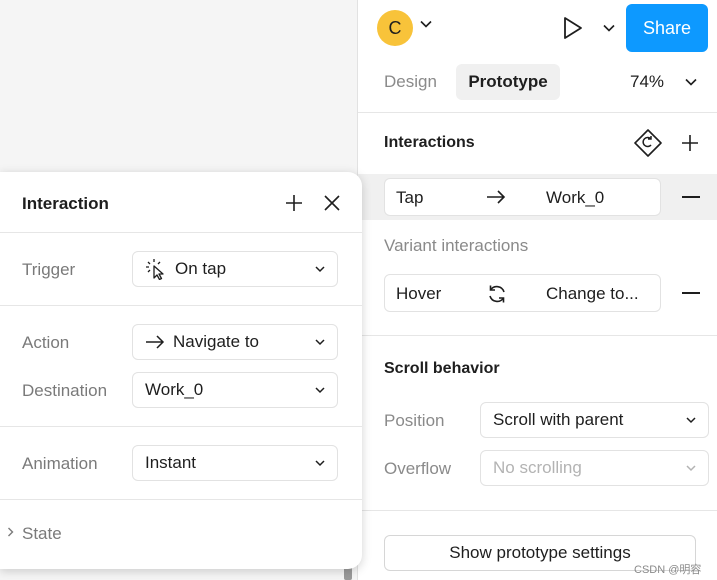  Describe the element at coordinates (594, 468) in the screenshot. I see `overflow-select: No scrolling` at that location.